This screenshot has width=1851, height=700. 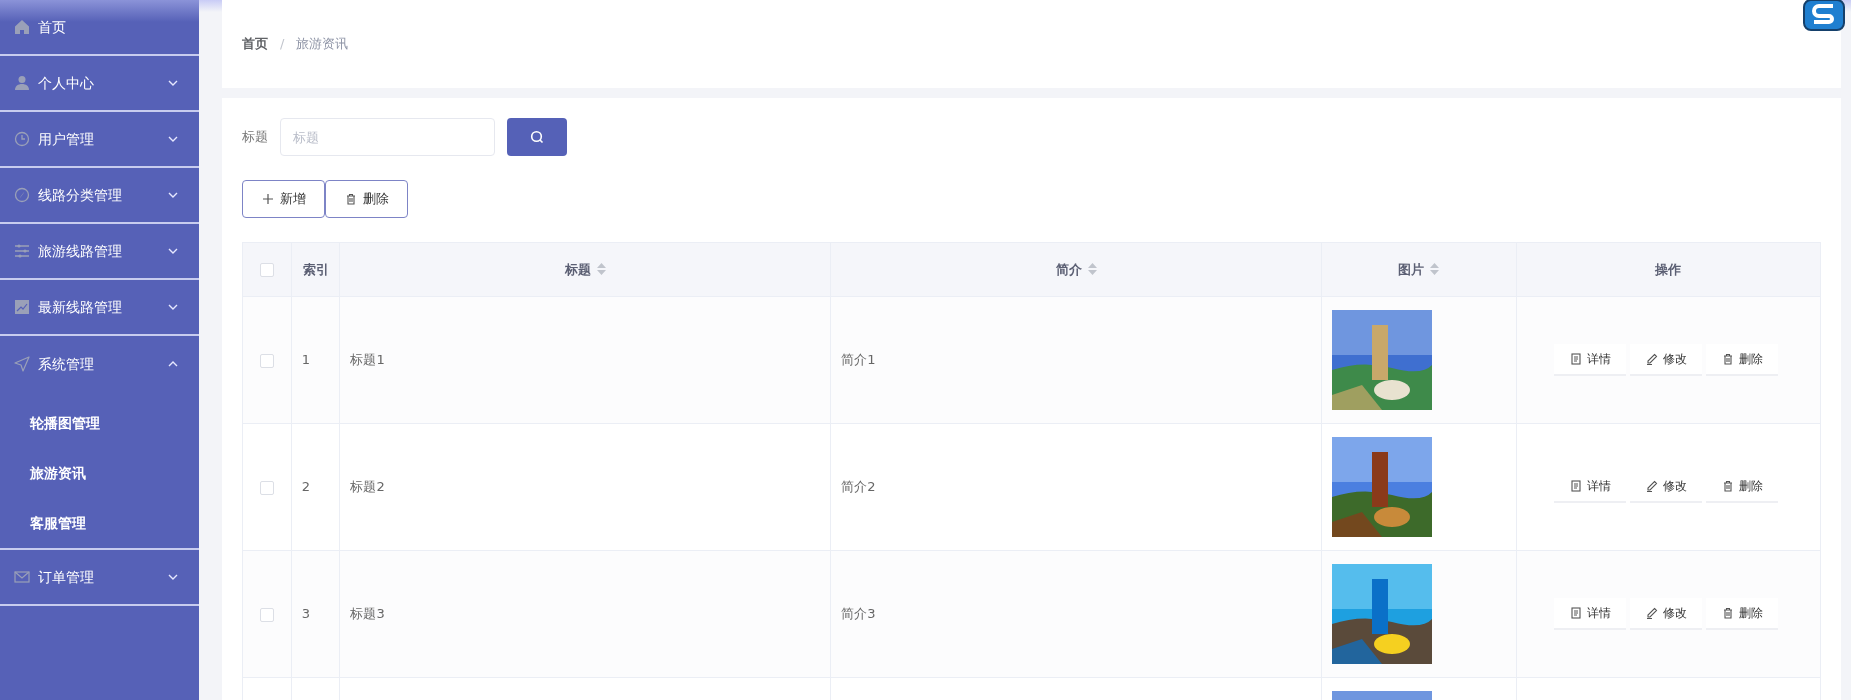 What do you see at coordinates (585, 269) in the screenshot?
I see `column-header: 标题` at bounding box center [585, 269].